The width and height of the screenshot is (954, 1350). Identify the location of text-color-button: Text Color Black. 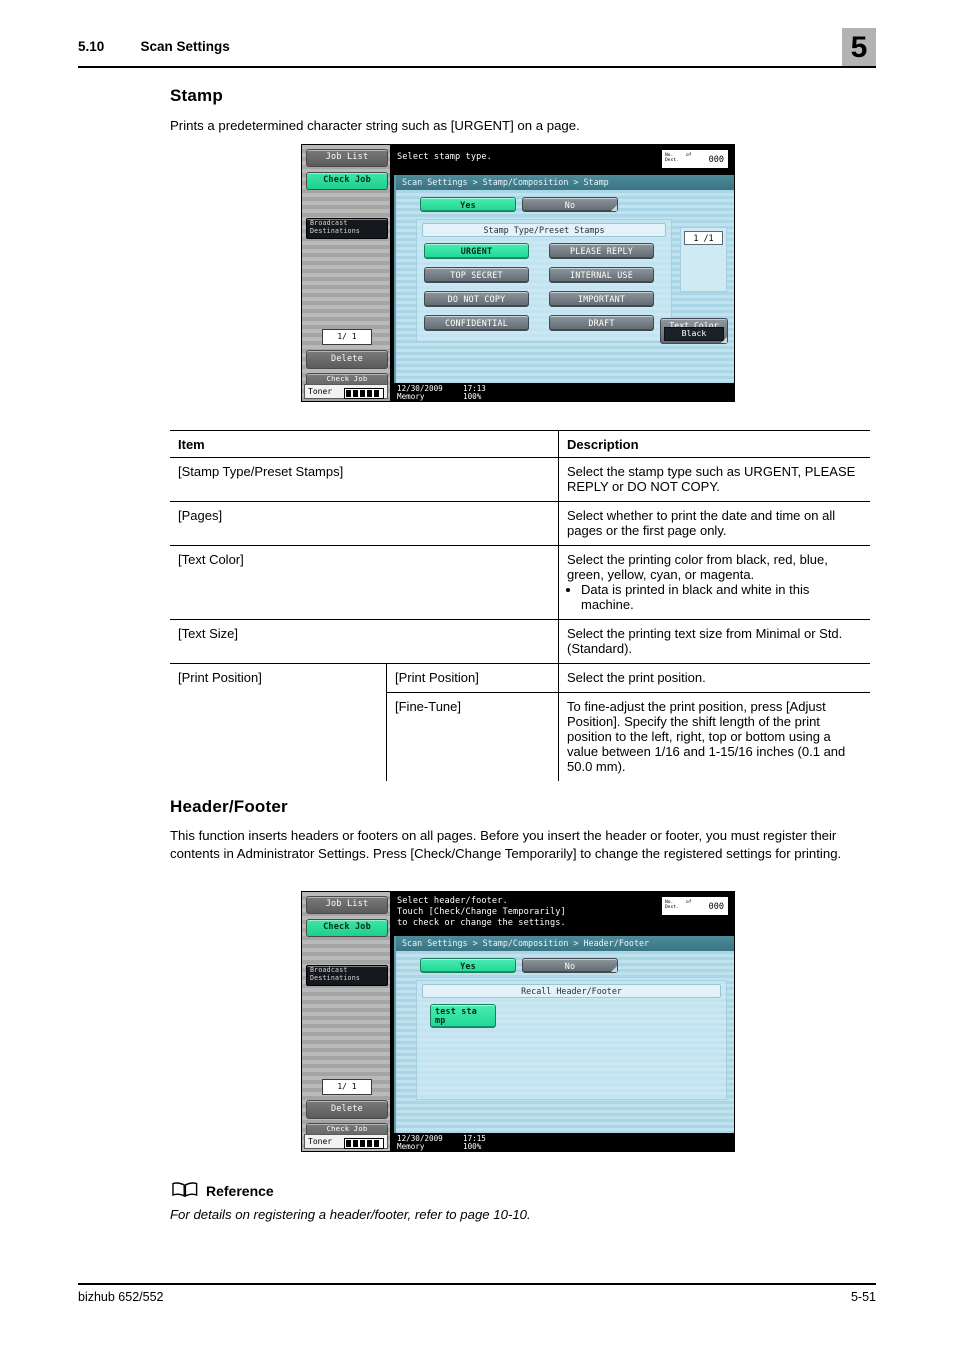
(694, 331).